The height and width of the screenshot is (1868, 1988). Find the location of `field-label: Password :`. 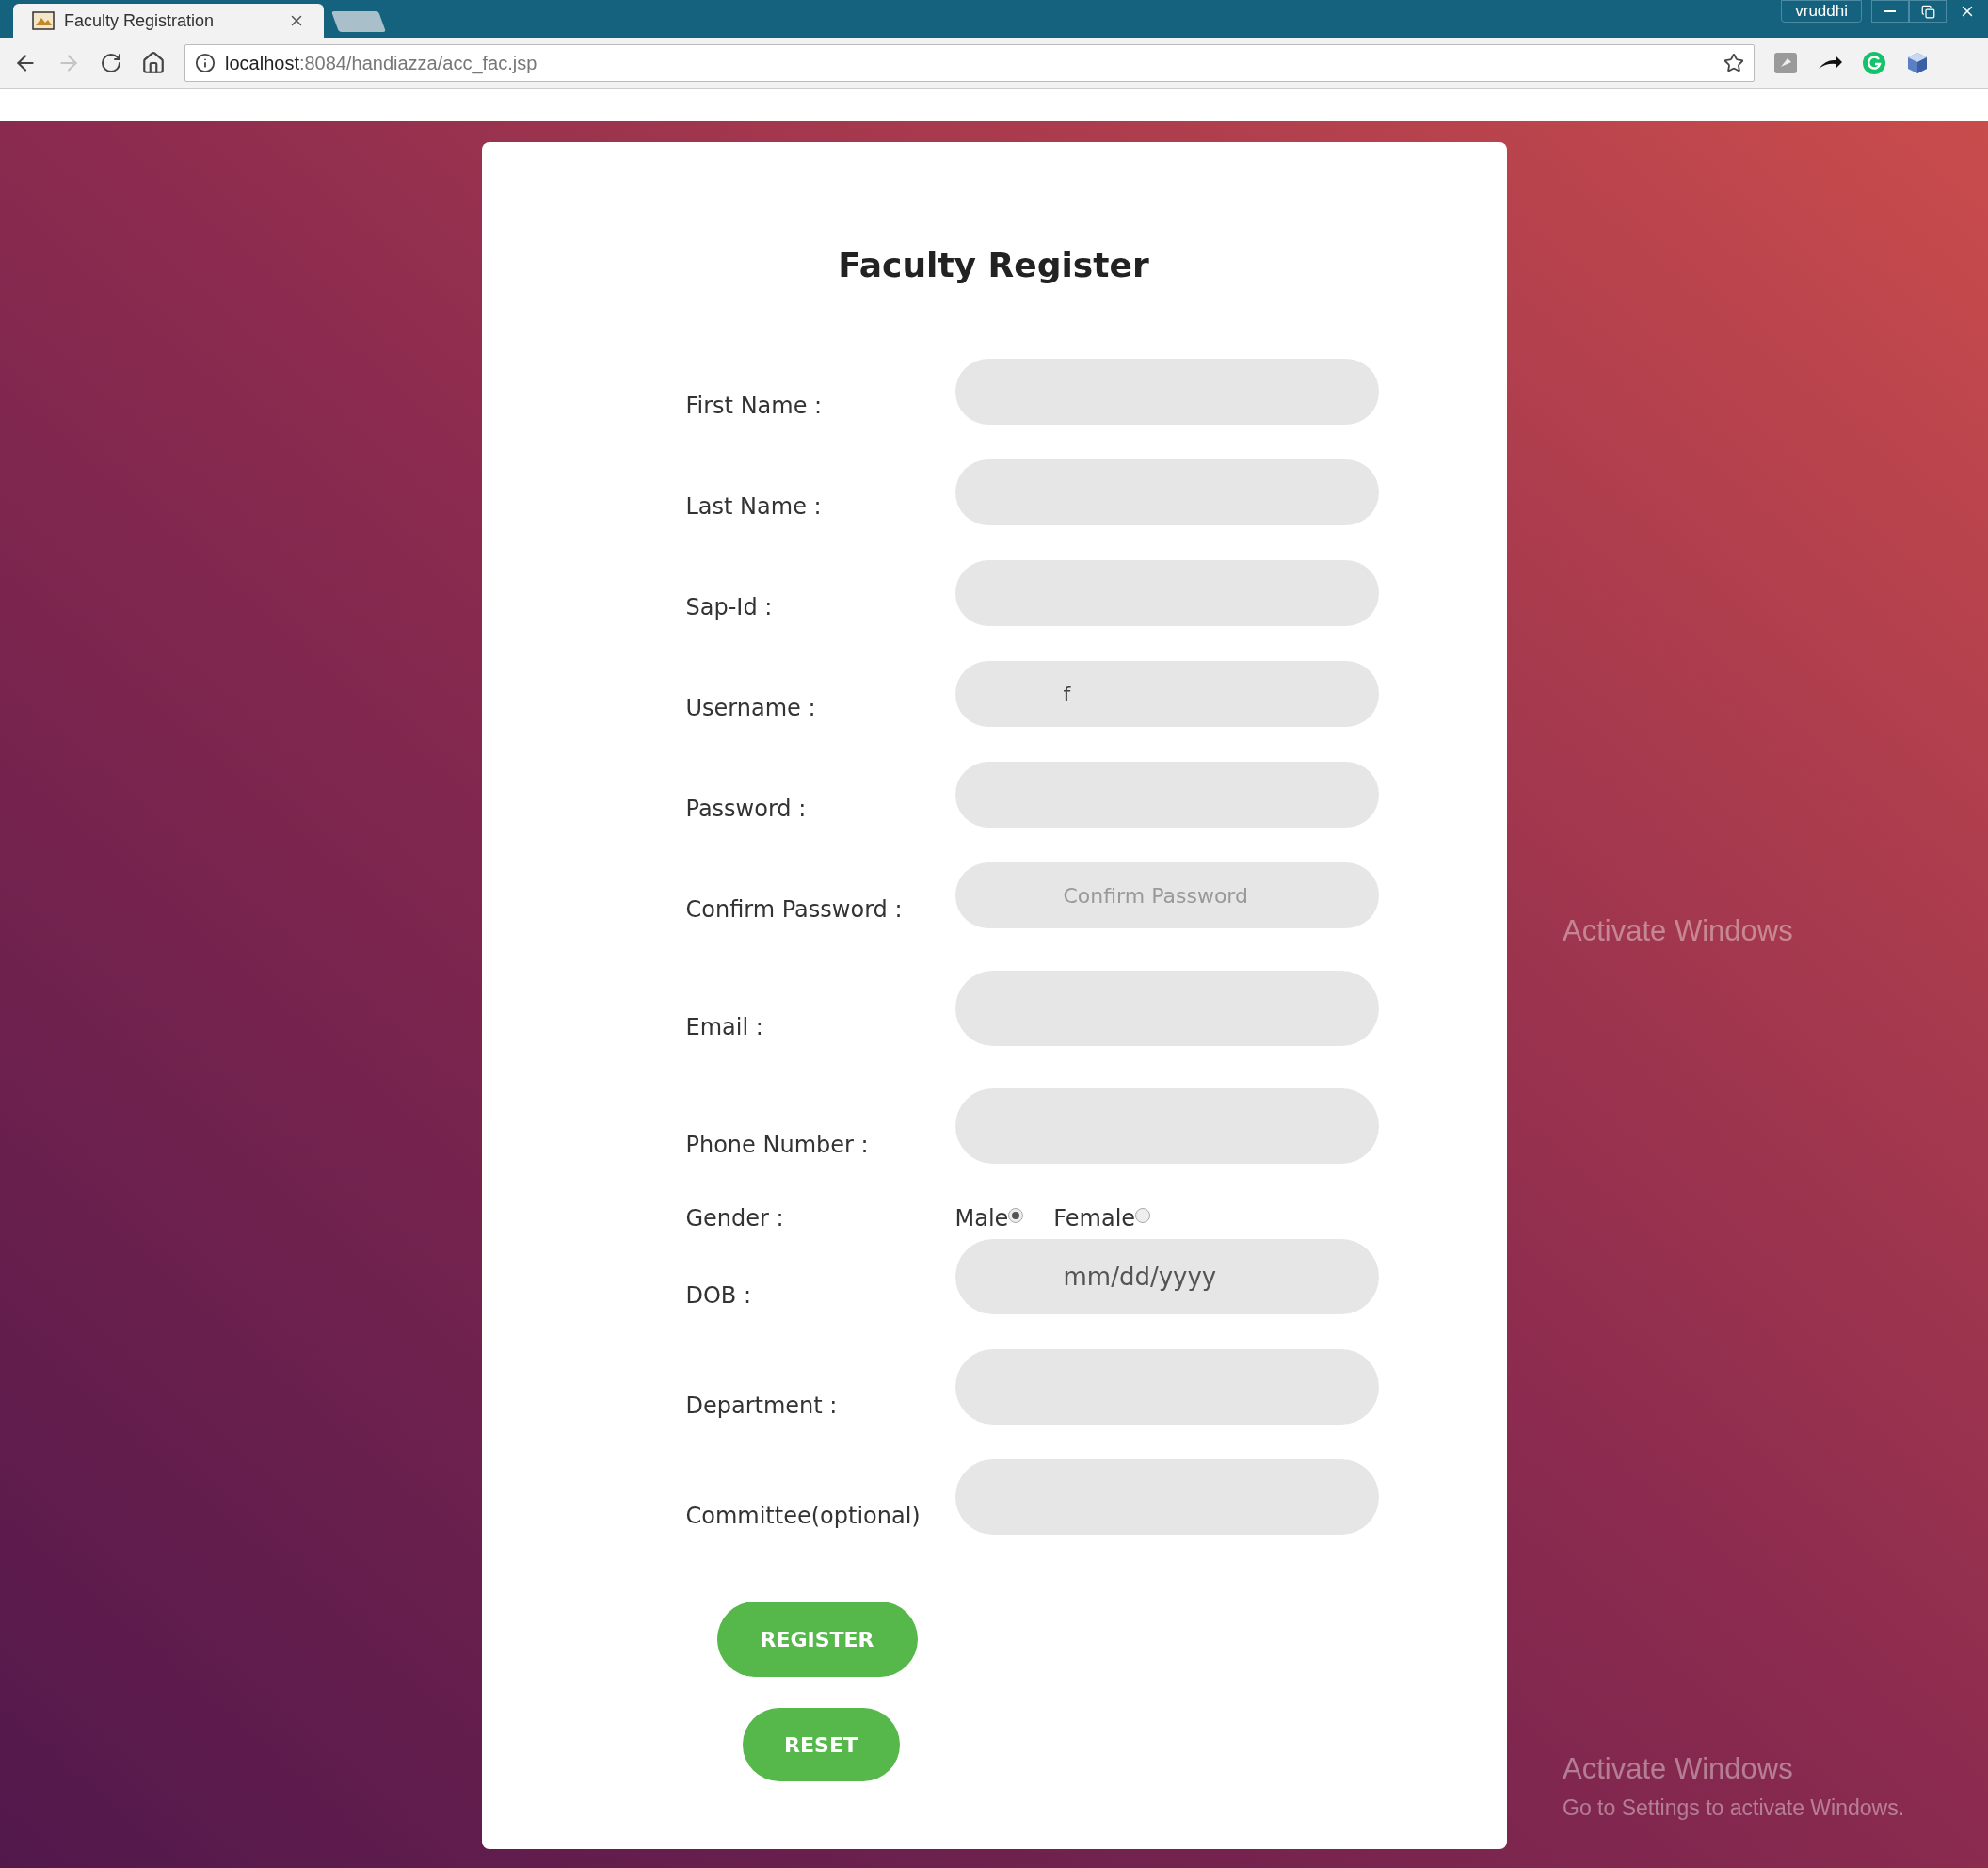

field-label: Password : is located at coordinates (747, 810).